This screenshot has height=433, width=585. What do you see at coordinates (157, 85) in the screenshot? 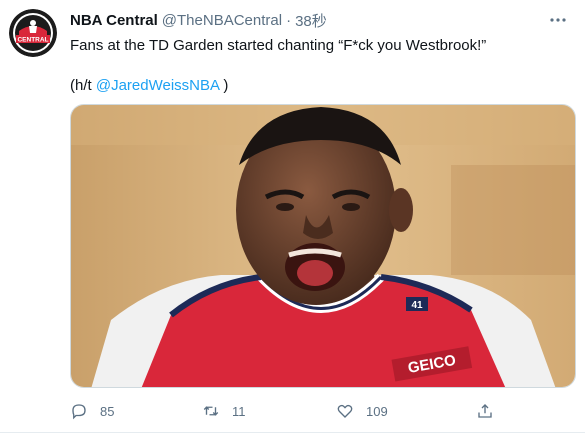
I see `mention-link: @JaredWeissNBA` at bounding box center [157, 85].